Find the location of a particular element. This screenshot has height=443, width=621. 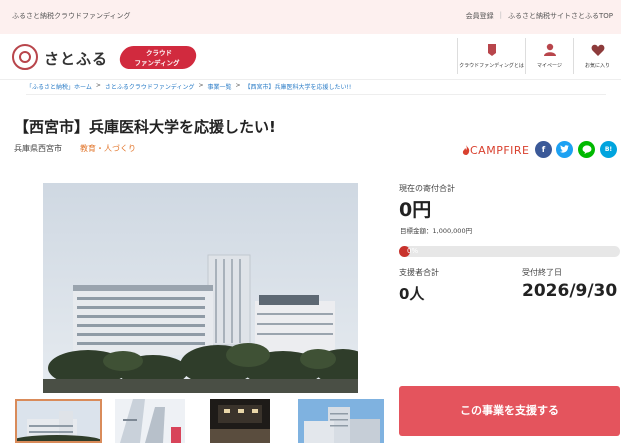

heart-icon is located at coordinates (597, 50).